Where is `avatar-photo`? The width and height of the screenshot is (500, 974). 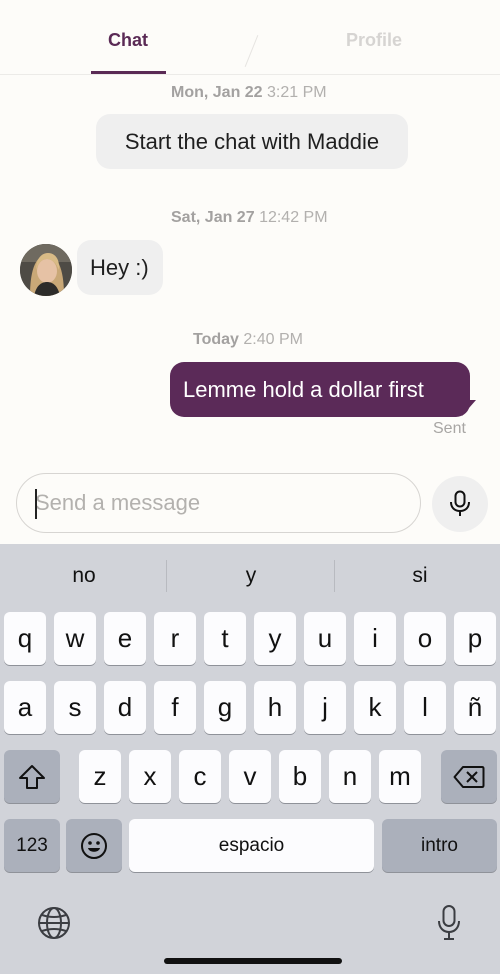
avatar-photo is located at coordinates (46, 270).